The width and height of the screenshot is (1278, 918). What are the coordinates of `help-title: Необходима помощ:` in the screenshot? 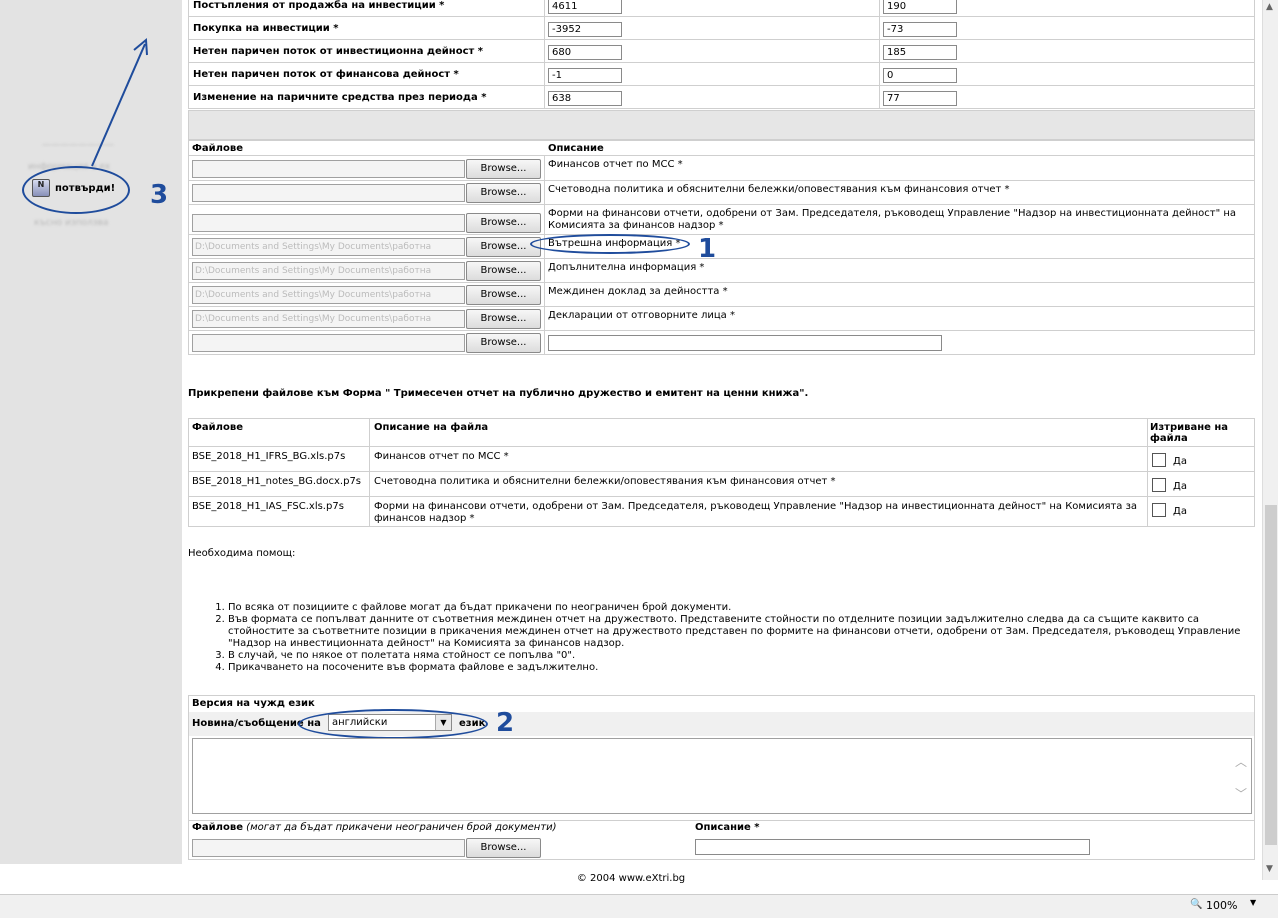 It's located at (242, 553).